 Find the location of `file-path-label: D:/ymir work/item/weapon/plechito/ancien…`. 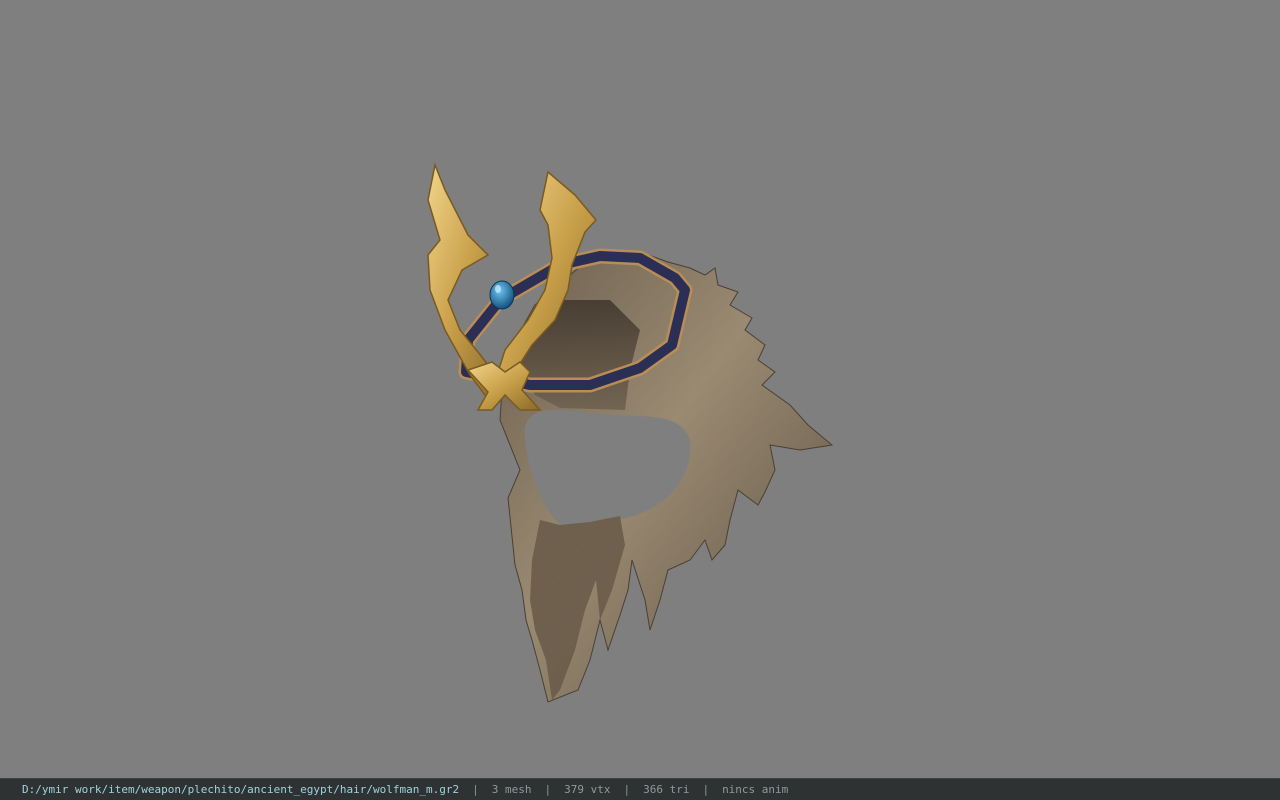

file-path-label: D:/ymir work/item/weapon/plechito/ancien… is located at coordinates (241, 789).